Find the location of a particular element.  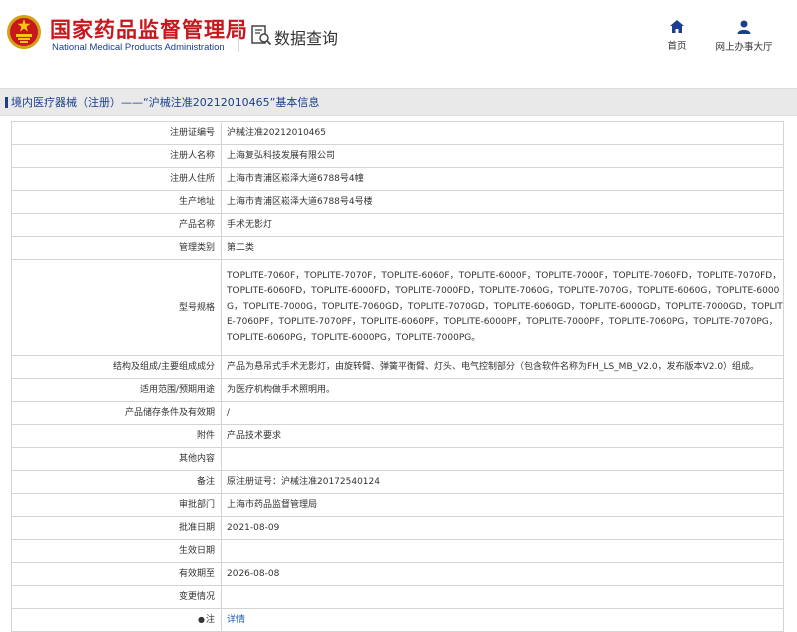

info-row-value: 手术无影灯 is located at coordinates (502, 225).